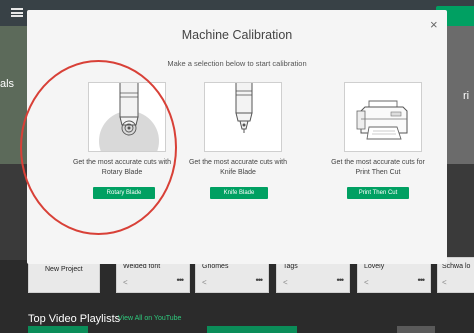 The height and width of the screenshot is (333, 474). What do you see at coordinates (7, 84) in the screenshot?
I see `background-left-text: als` at bounding box center [7, 84].